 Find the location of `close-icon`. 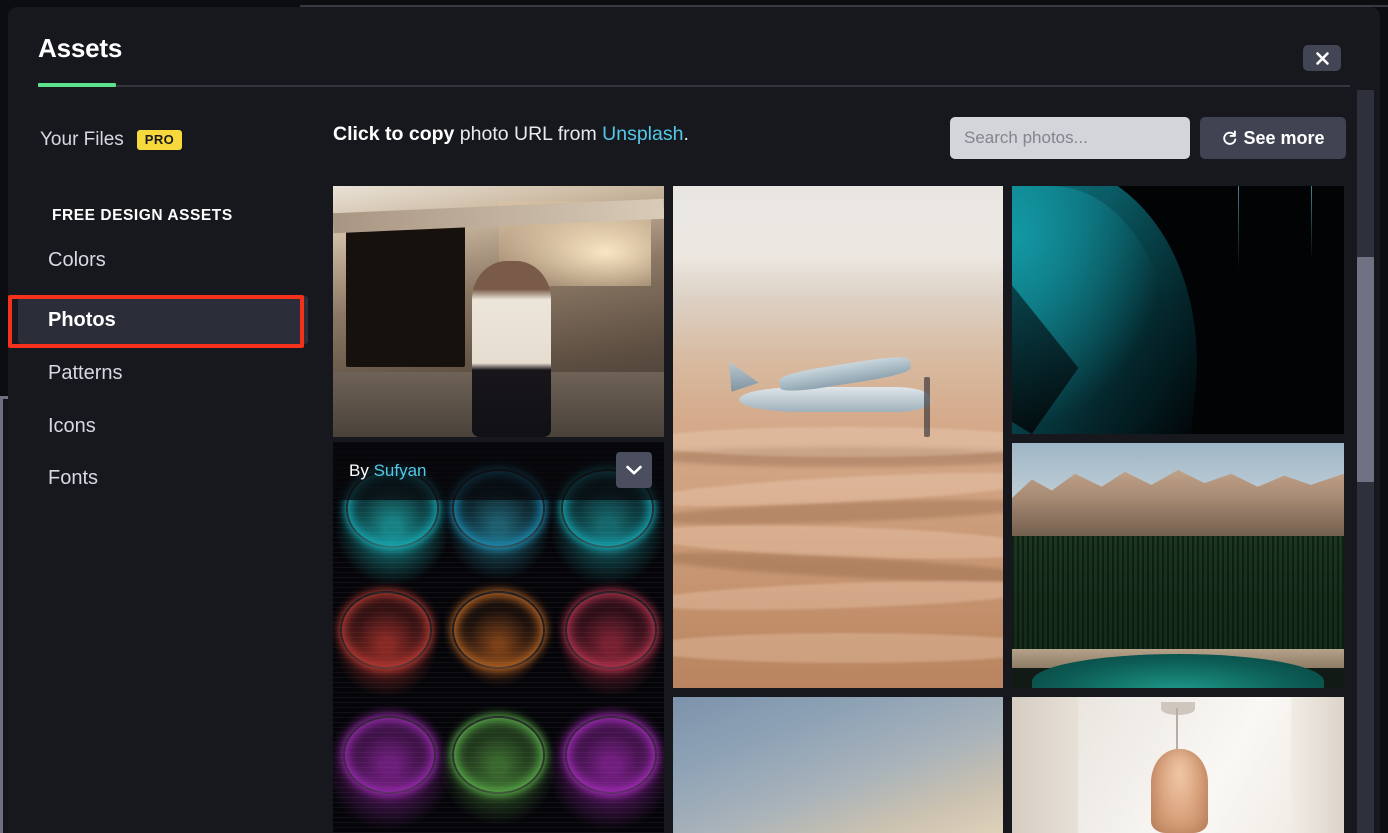

close-icon is located at coordinates (1322, 58).